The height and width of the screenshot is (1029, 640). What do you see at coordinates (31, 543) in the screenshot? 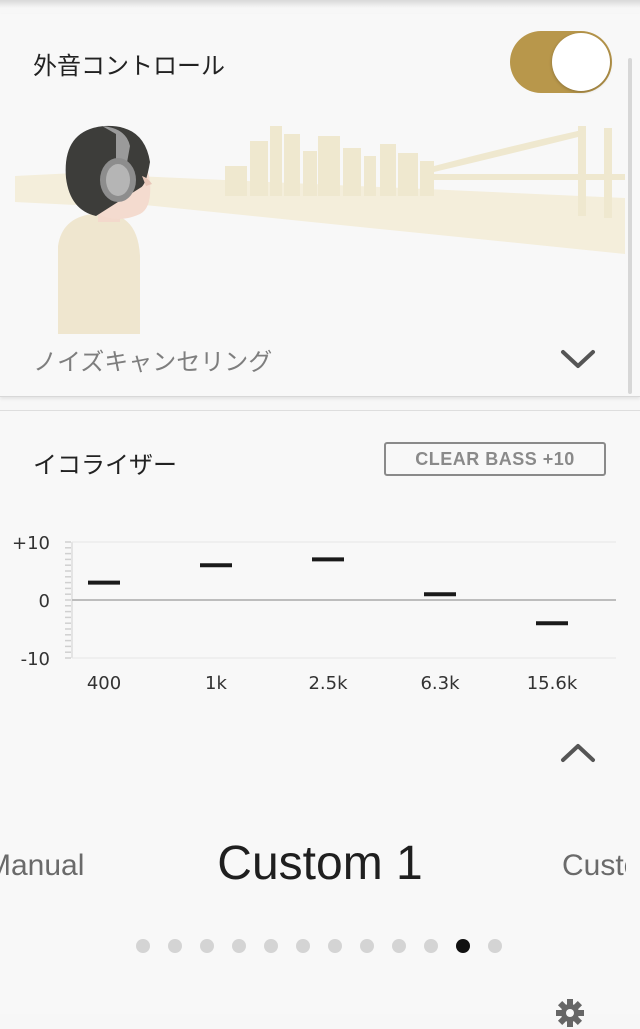
I see `y-tick-label: +10` at bounding box center [31, 543].